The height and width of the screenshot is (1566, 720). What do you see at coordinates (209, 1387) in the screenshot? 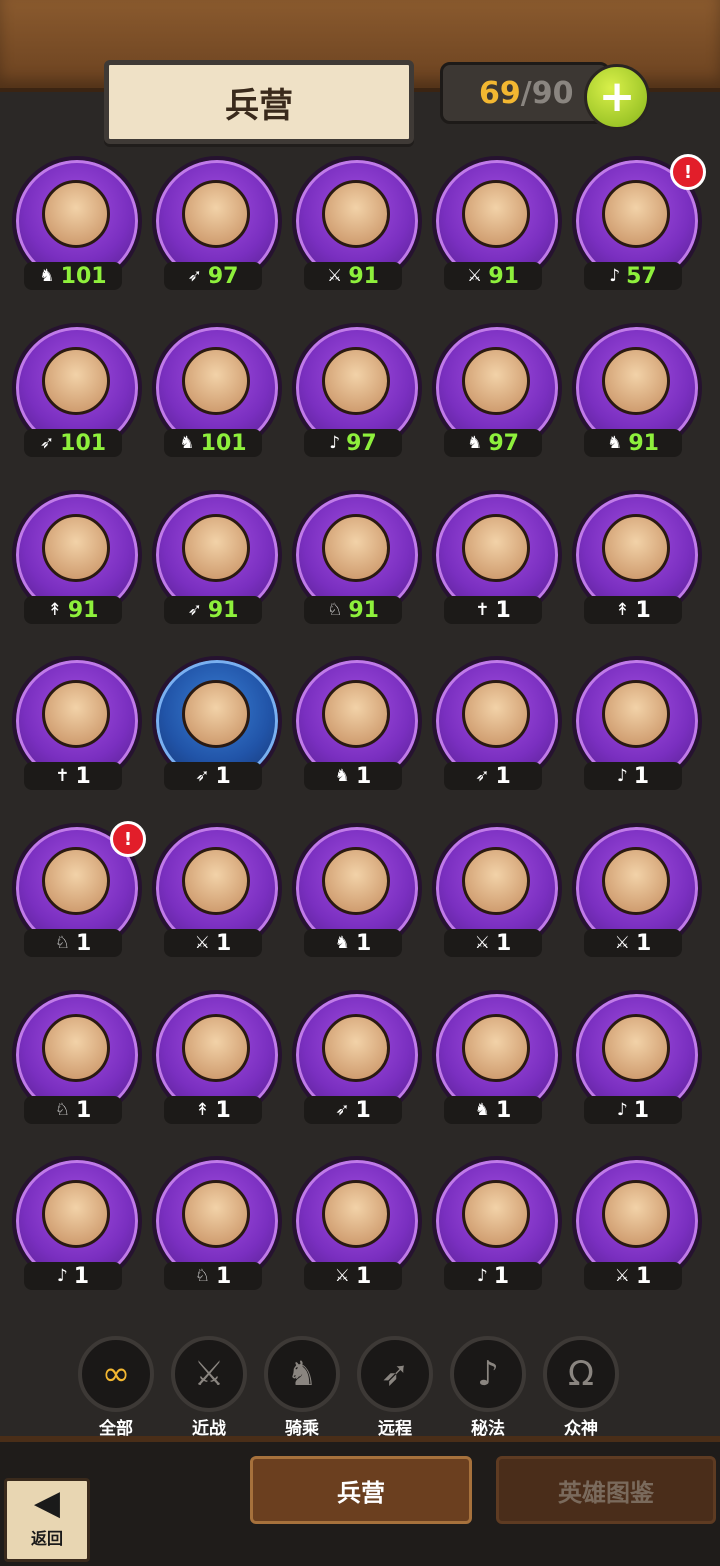
I see `filter-button: ⚔ 近战` at bounding box center [209, 1387].